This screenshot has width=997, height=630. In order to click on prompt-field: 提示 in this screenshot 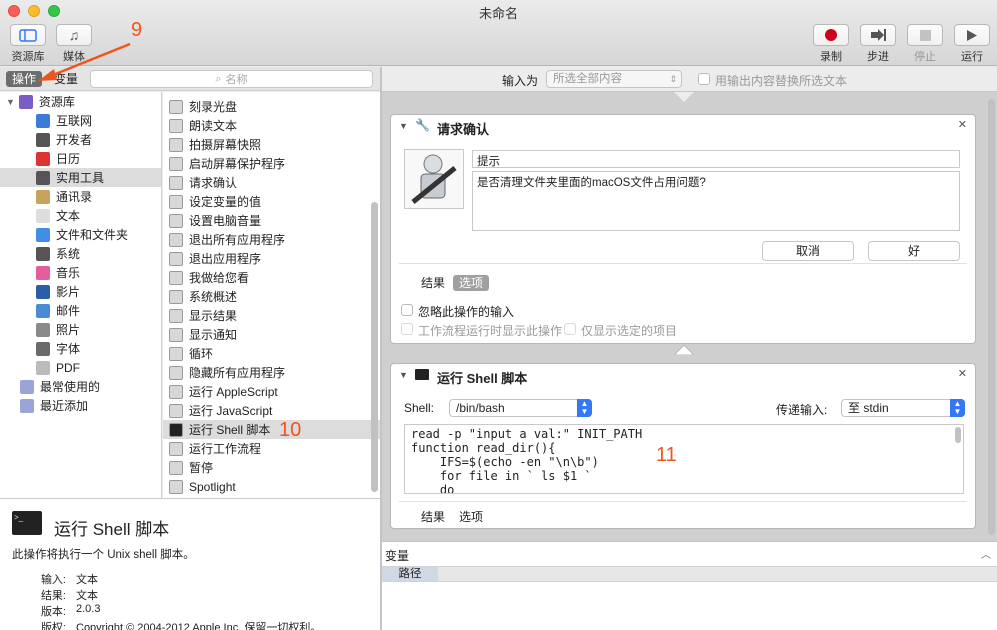, I will do `click(716, 159)`.